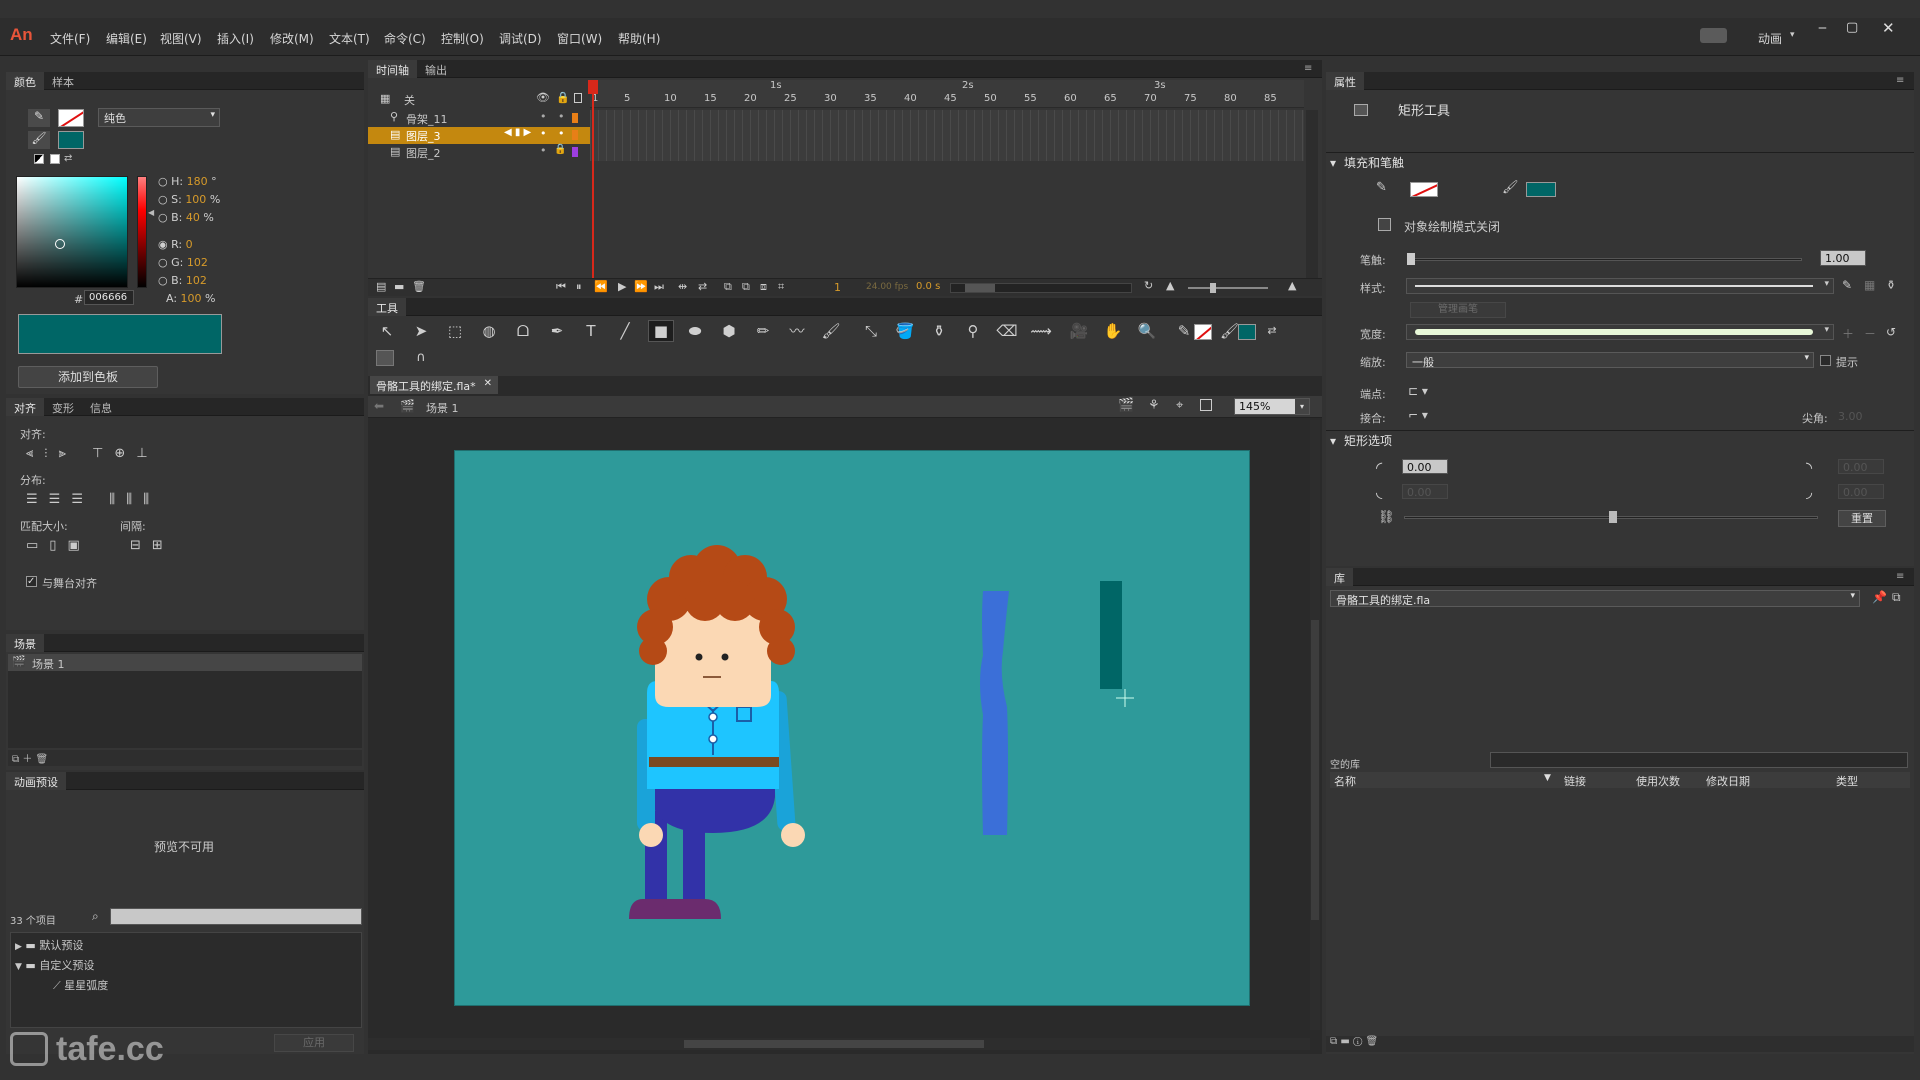  I want to click on layer-row-armature: ⚲ 骨架_11 • •, so click(479, 118).